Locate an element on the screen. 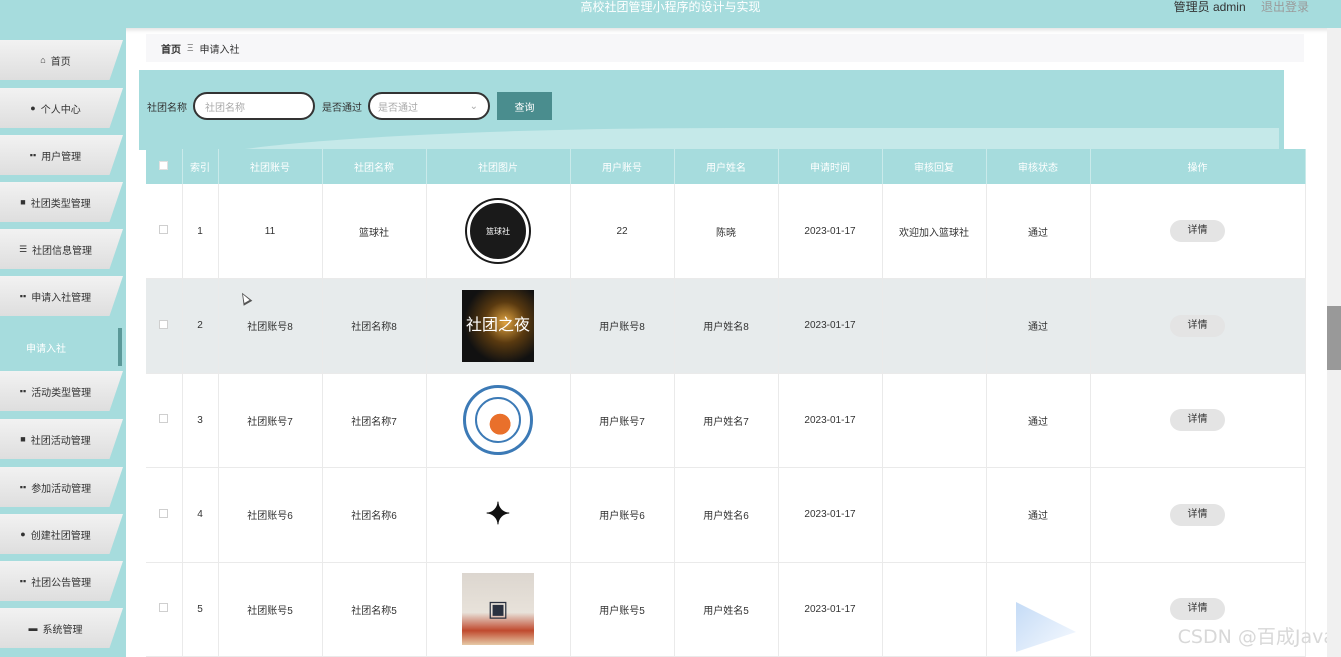  scrollbar-thumb is located at coordinates (1334, 338).